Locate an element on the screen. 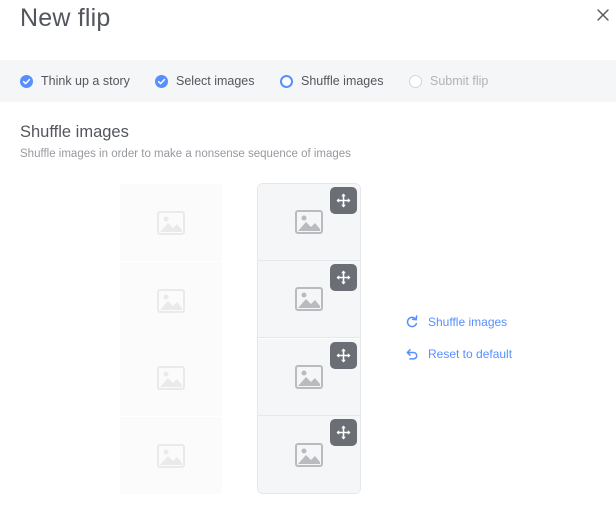 The image size is (616, 509). step-submit-flip: Submit flip is located at coordinates (448, 81).